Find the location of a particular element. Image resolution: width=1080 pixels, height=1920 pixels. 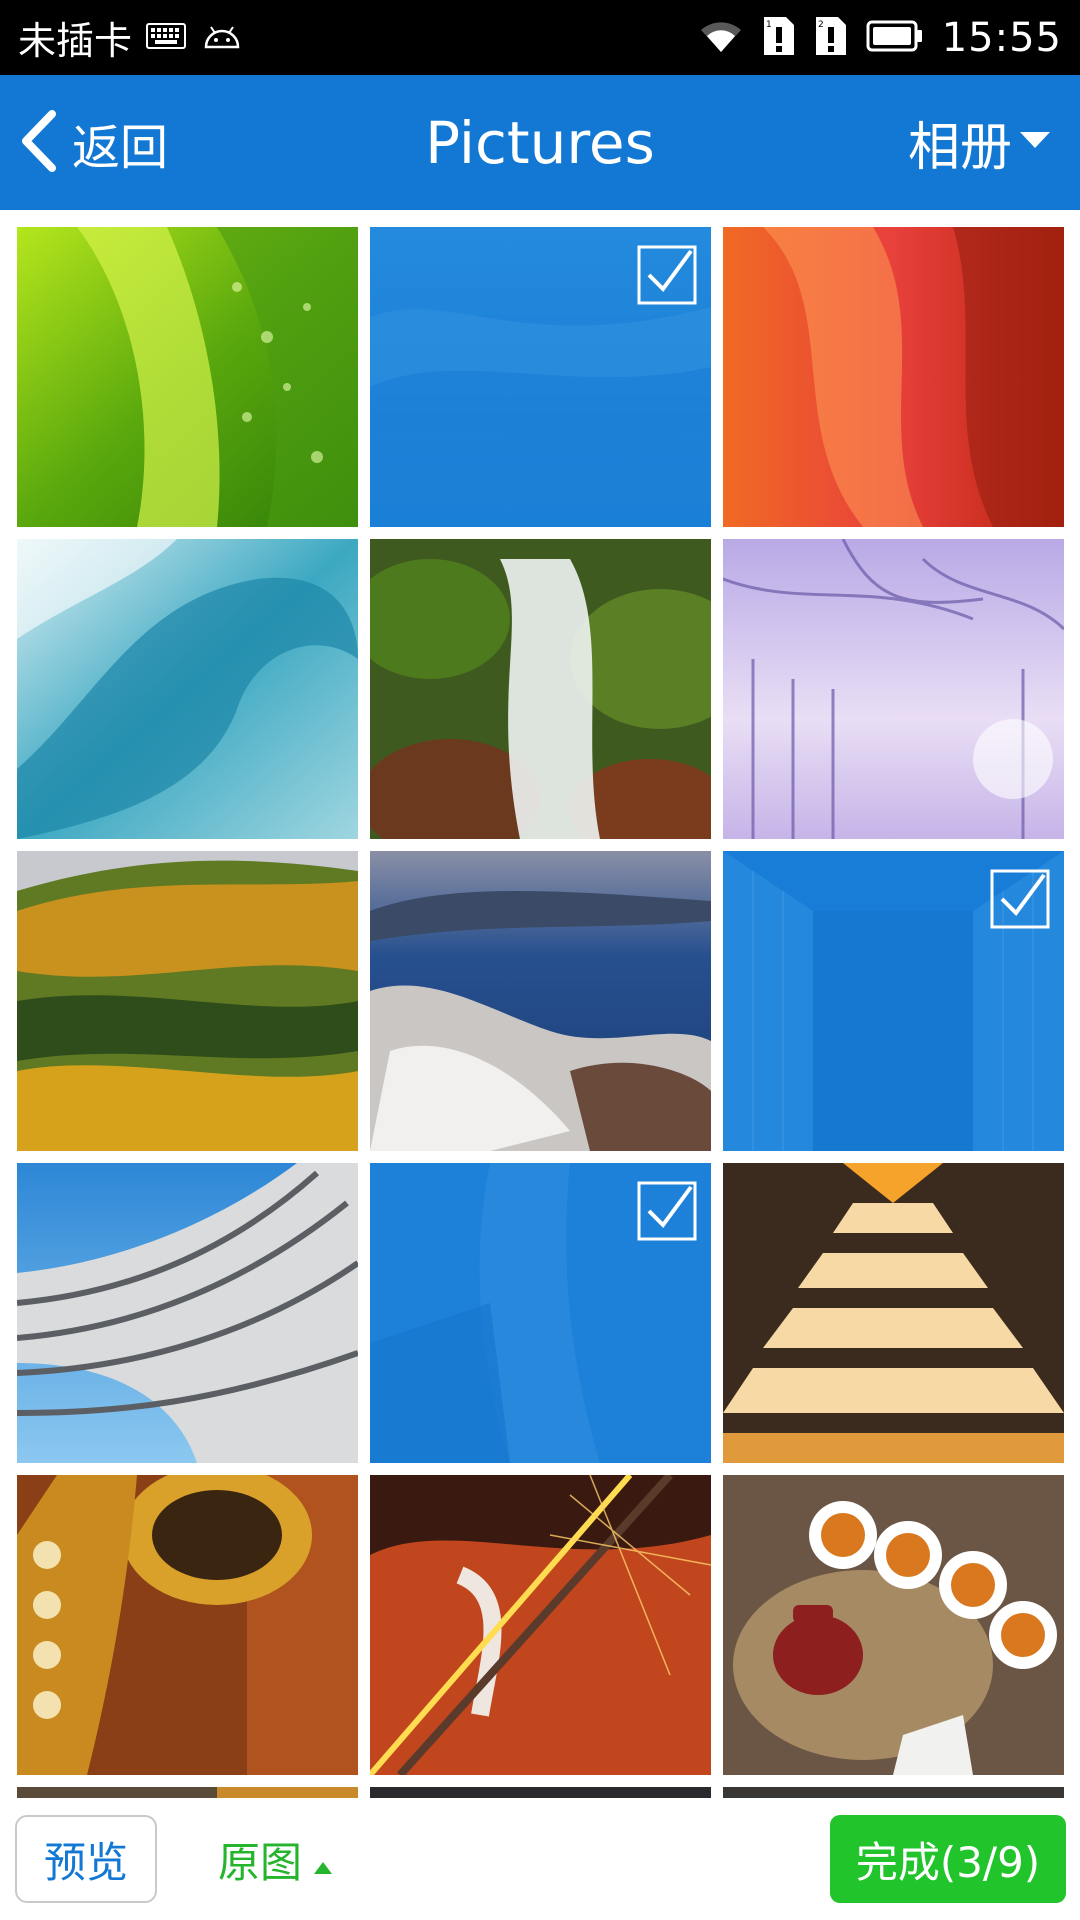

staircase-image is located at coordinates (893, 1313).